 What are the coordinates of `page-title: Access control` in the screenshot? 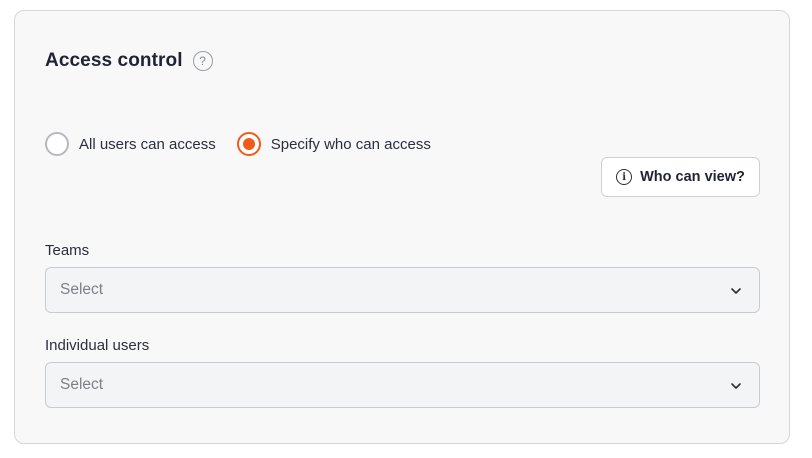 It's located at (114, 60).